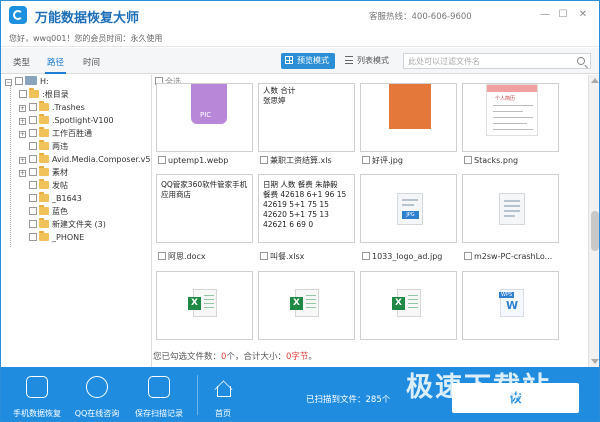  I want to click on tree-root: − H:, so click(27, 81).